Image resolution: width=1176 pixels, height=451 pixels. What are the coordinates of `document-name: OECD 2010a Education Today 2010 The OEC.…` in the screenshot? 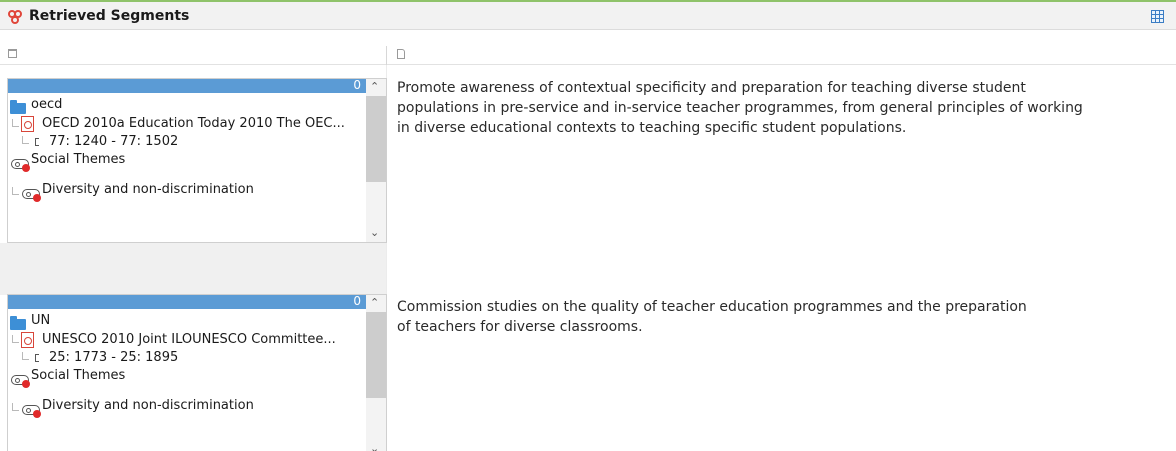 It's located at (193, 123).